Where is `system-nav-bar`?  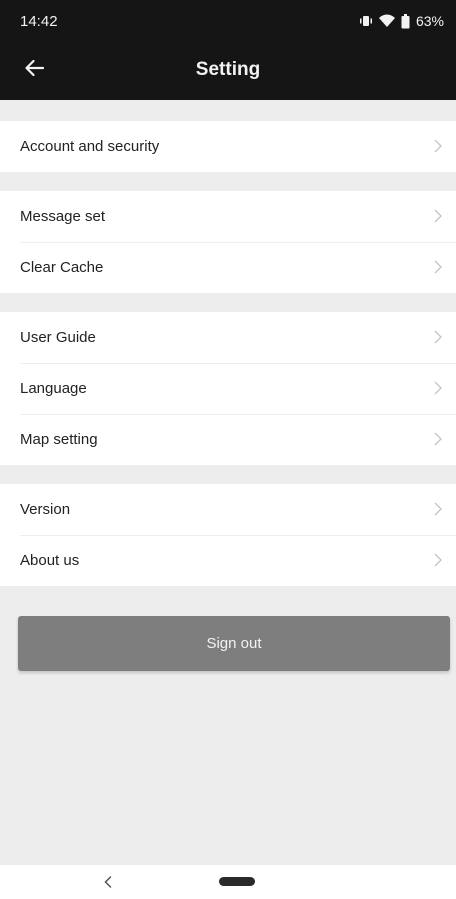
system-nav-bar is located at coordinates (228, 882).